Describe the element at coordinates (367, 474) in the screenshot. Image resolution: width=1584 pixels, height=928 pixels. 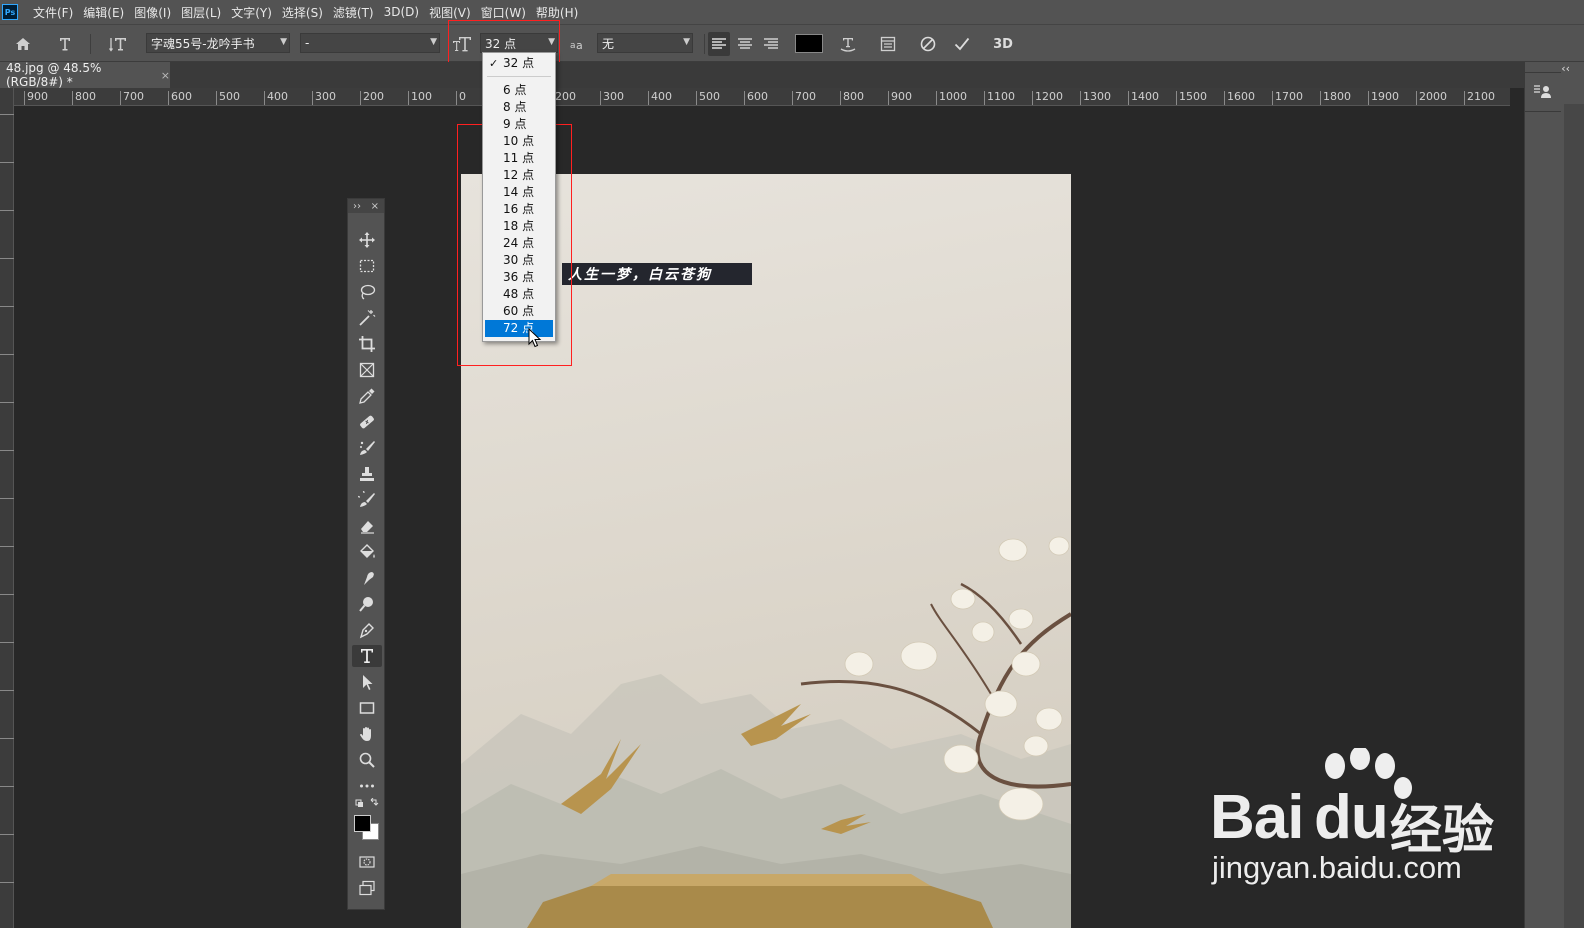
I see `clone-stamp-tool-icon` at that location.